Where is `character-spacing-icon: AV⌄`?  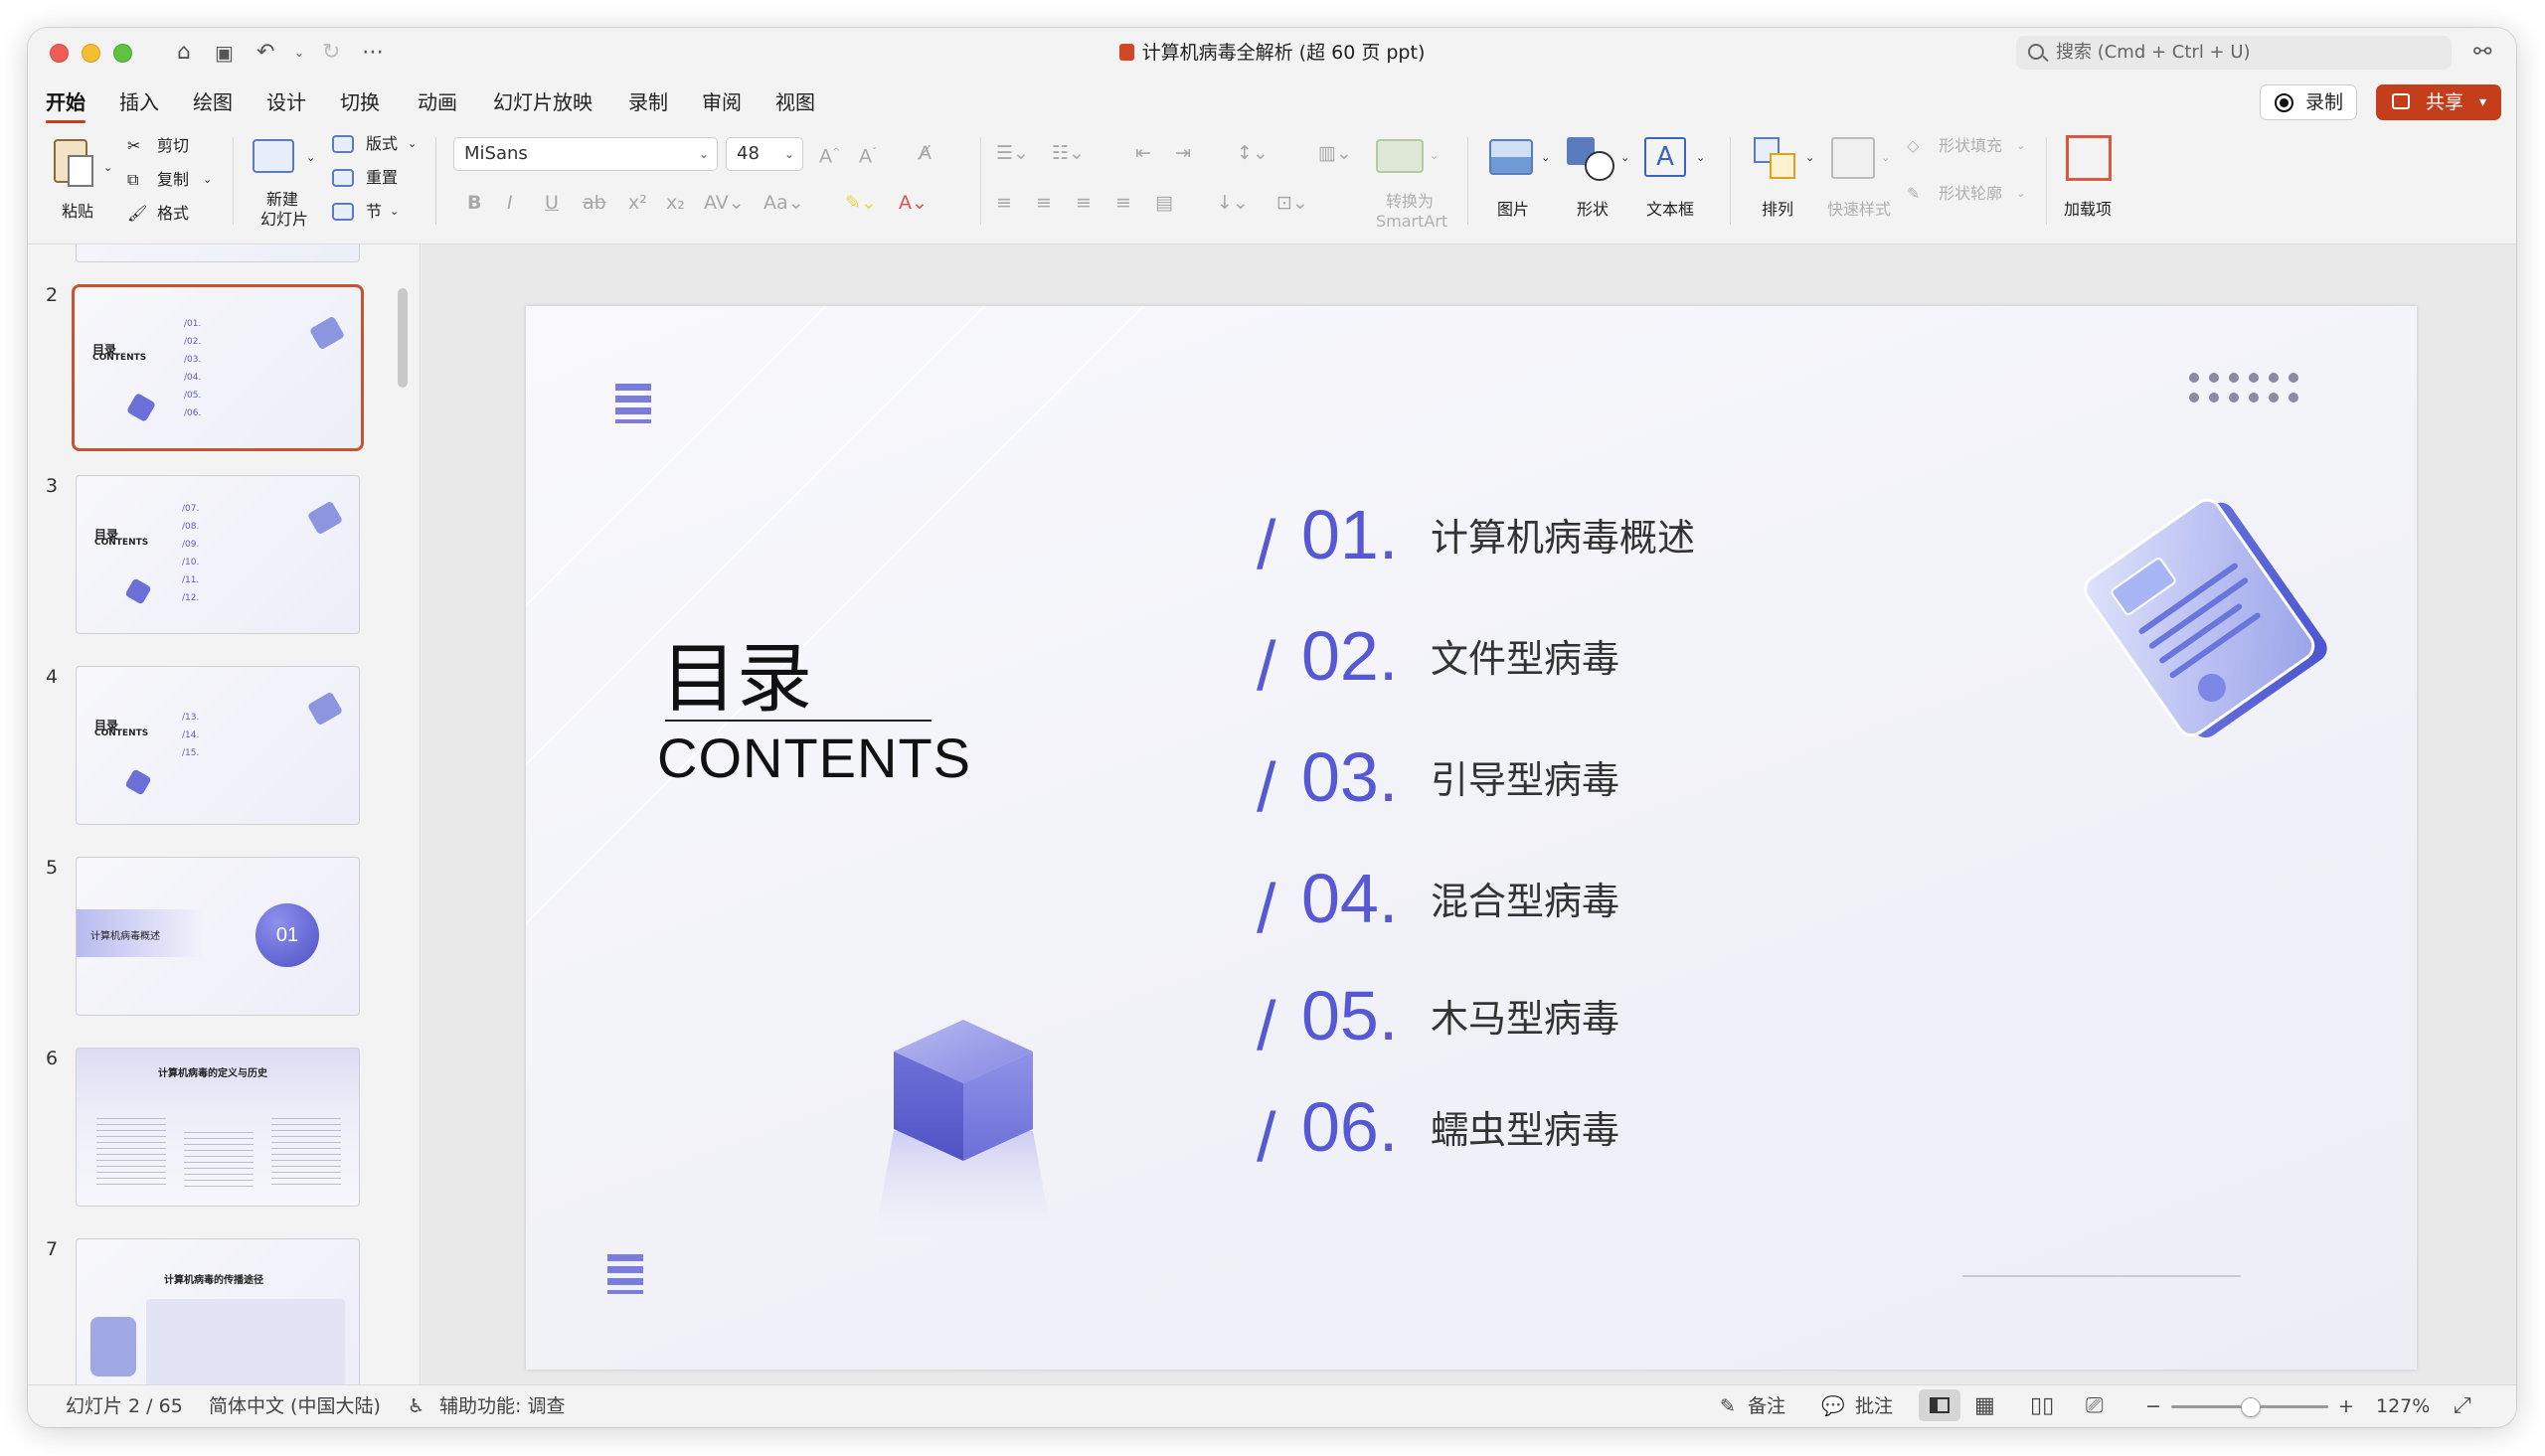 character-spacing-icon: AV⌄ is located at coordinates (724, 203).